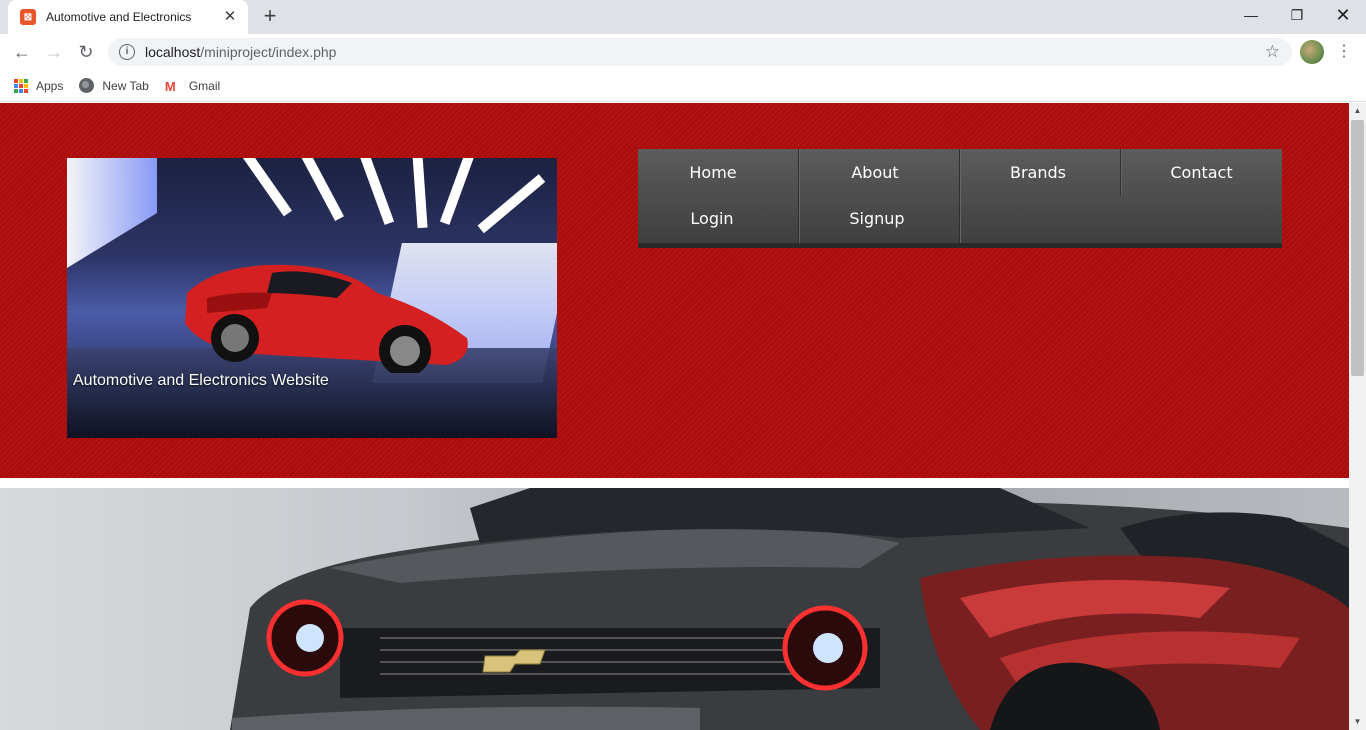  I want to click on bookmark-gmail: M Gmail, so click(192, 86).